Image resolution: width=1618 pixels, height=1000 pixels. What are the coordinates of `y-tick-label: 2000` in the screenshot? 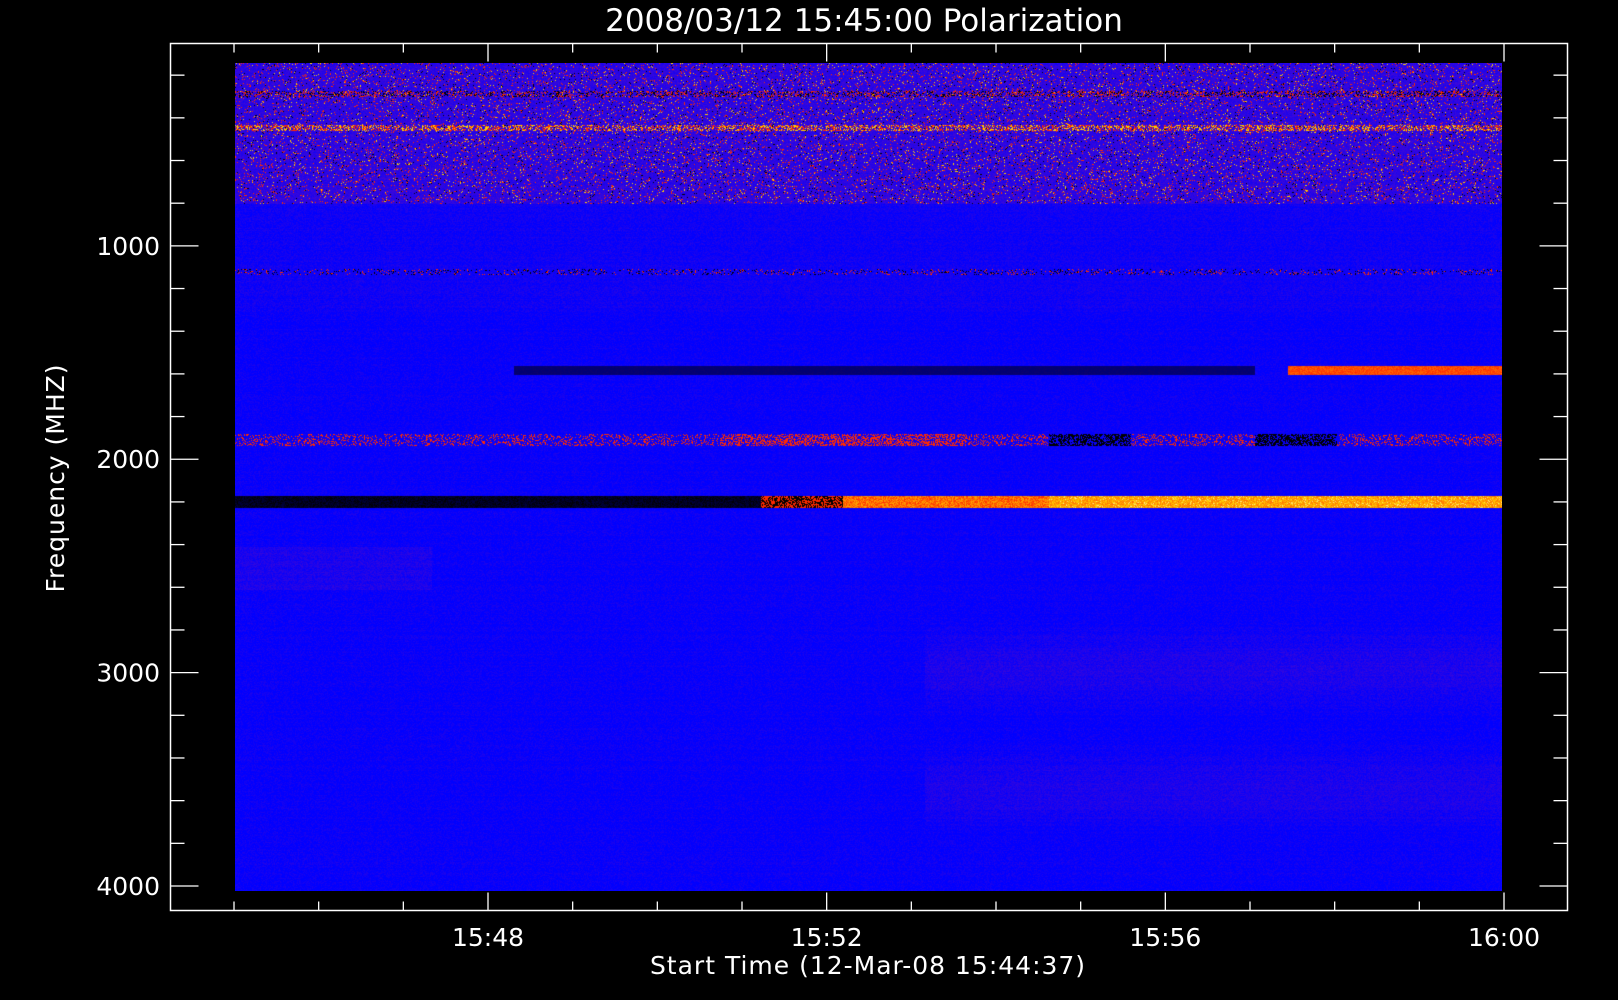 It's located at (128, 459).